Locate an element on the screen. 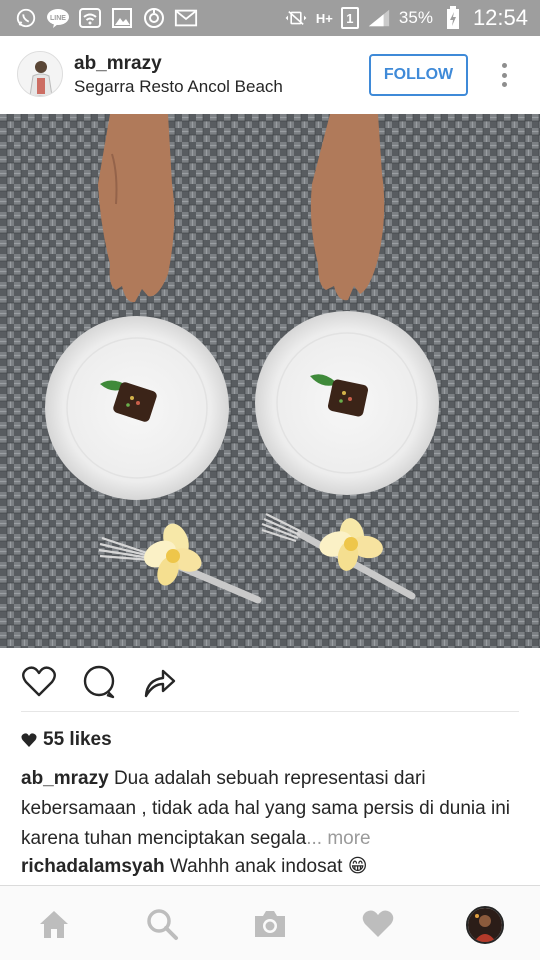 Image resolution: width=540 pixels, height=960 pixels. share-arrow-icon is located at coordinates (159, 682).